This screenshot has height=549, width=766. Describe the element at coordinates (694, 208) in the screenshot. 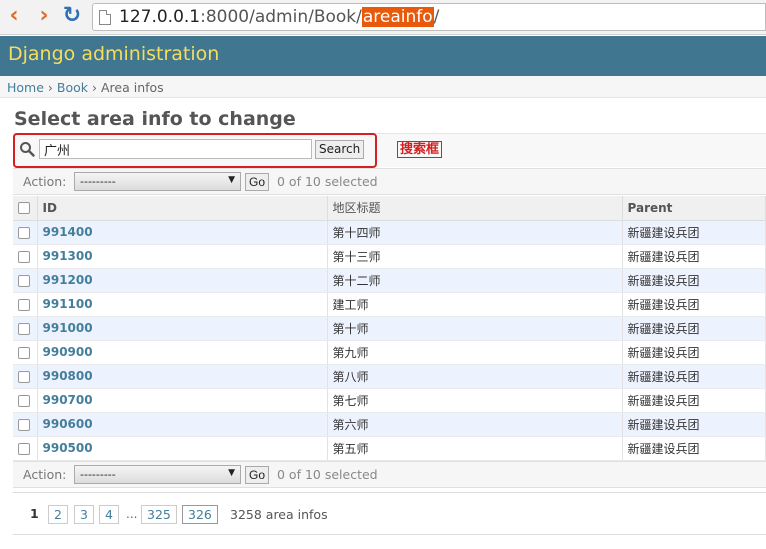

I see `column-header-parent: Parent` at that location.